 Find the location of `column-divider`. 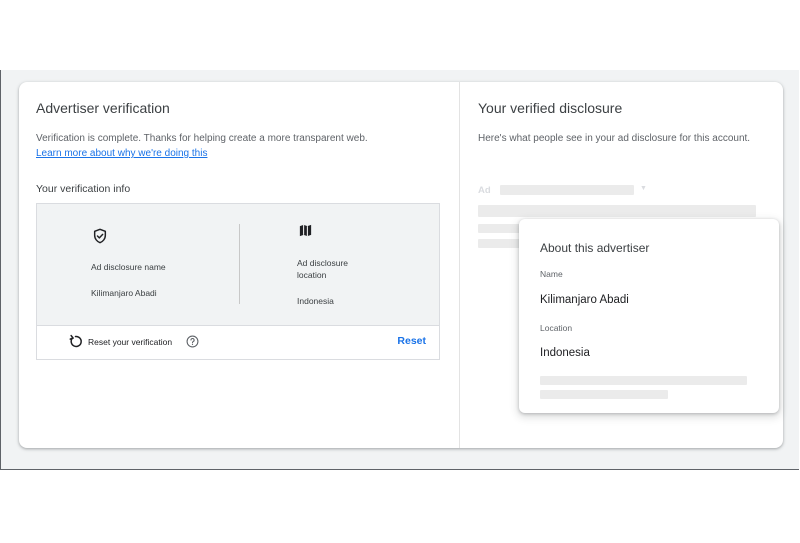

column-divider is located at coordinates (239, 264).